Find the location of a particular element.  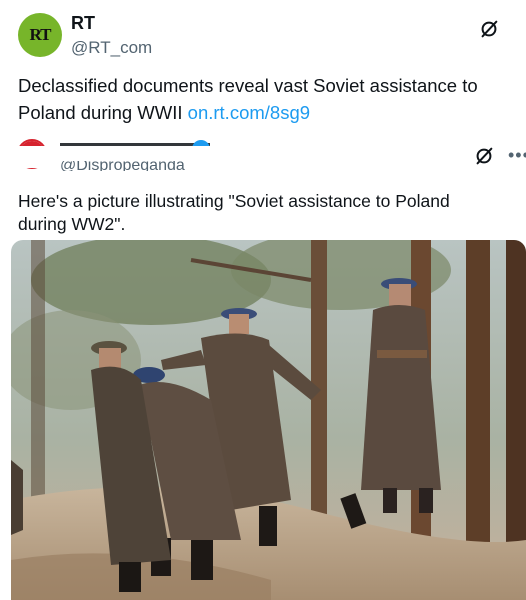

more-options-icon: ••• is located at coordinates (517, 155).